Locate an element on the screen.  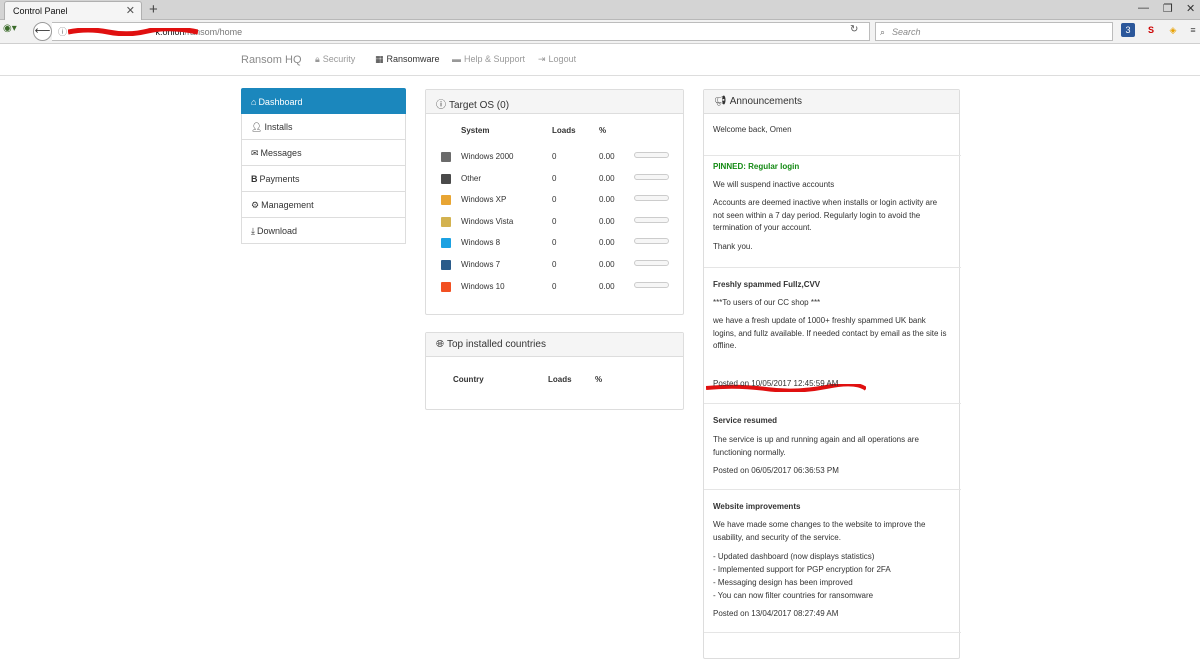
reload-icon: ↻ is located at coordinates (854, 29).